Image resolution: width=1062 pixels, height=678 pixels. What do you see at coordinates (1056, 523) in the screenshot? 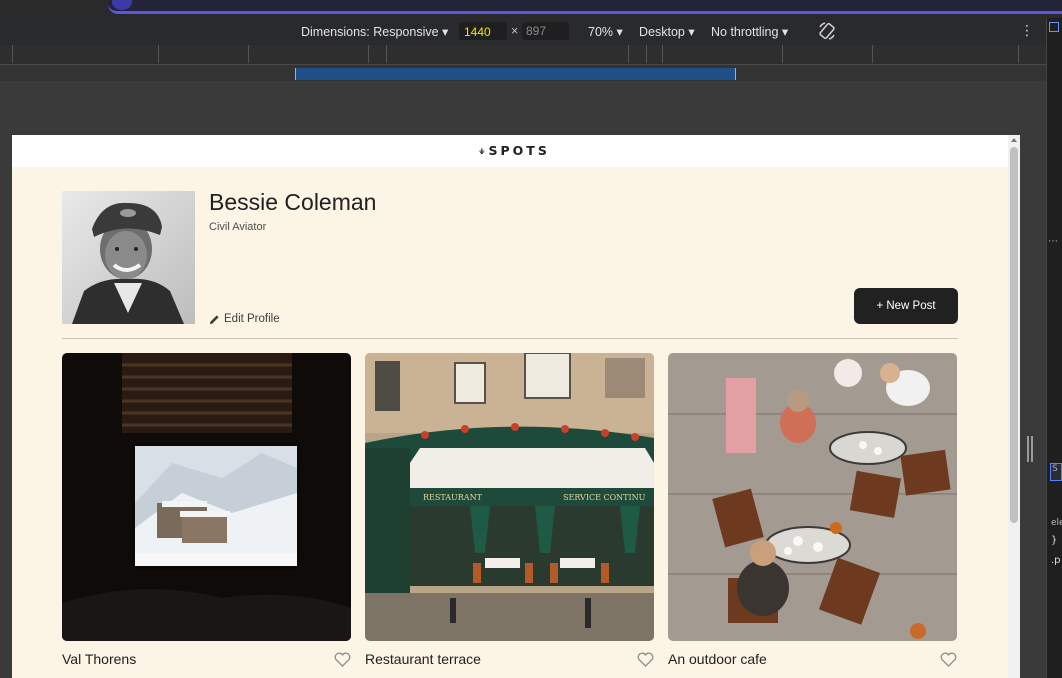
I see `element-style-snippet: ele` at bounding box center [1056, 523].